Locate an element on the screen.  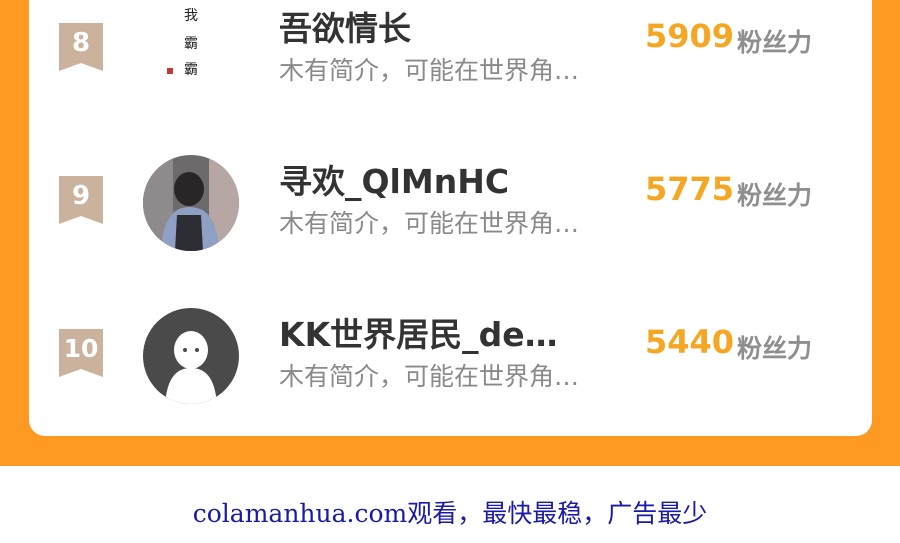
rank-number: 8 is located at coordinates (81, 43).